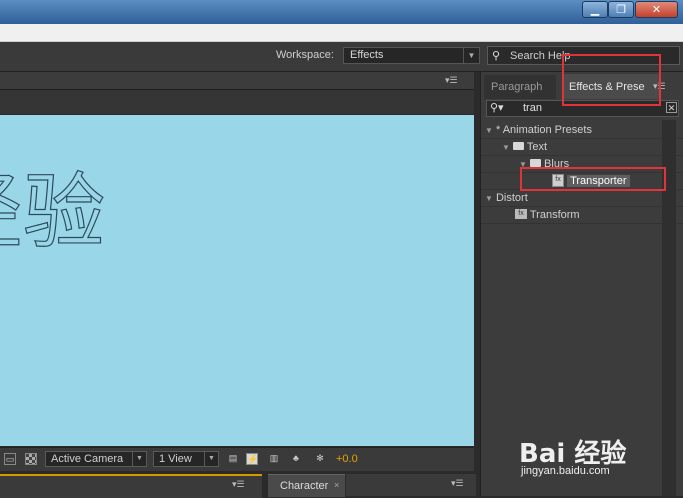 The height and width of the screenshot is (498, 683). Describe the element at coordinates (296, 459) in the screenshot. I see `flowchart-icon: ♣` at that location.